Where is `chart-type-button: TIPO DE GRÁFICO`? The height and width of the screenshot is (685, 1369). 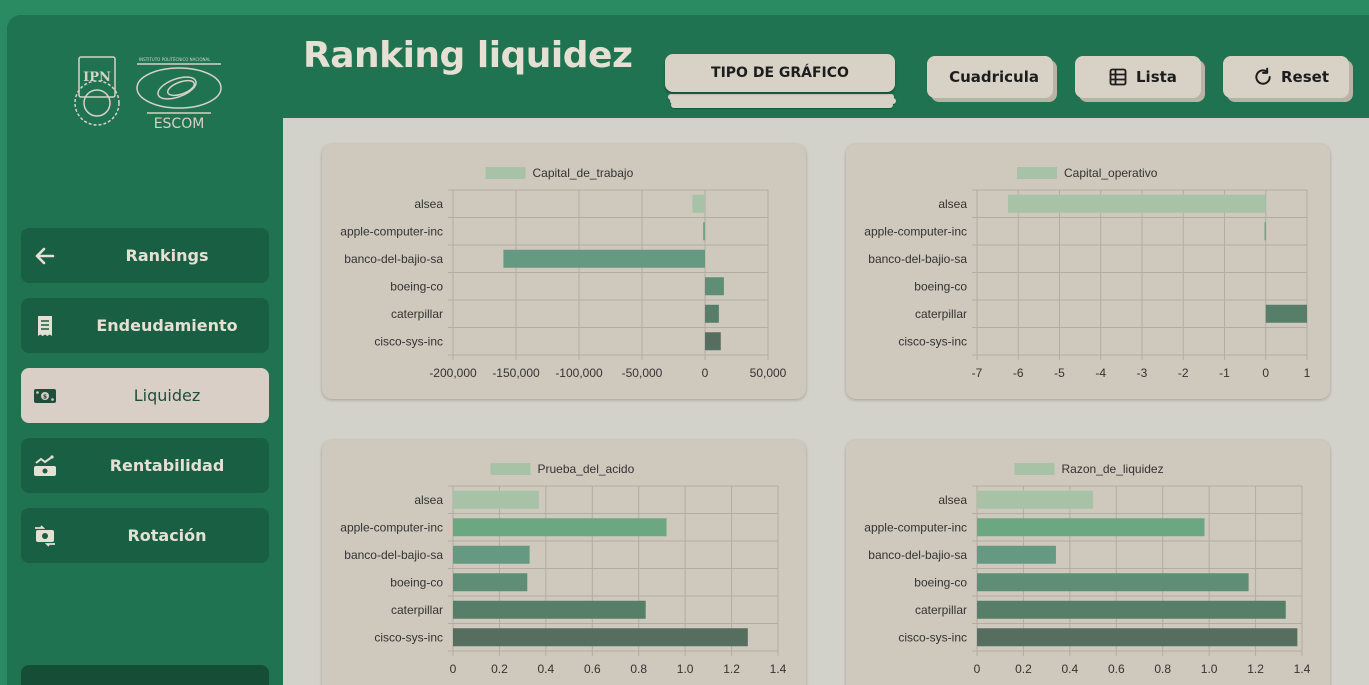
chart-type-button: TIPO DE GRÁFICO is located at coordinates (780, 73).